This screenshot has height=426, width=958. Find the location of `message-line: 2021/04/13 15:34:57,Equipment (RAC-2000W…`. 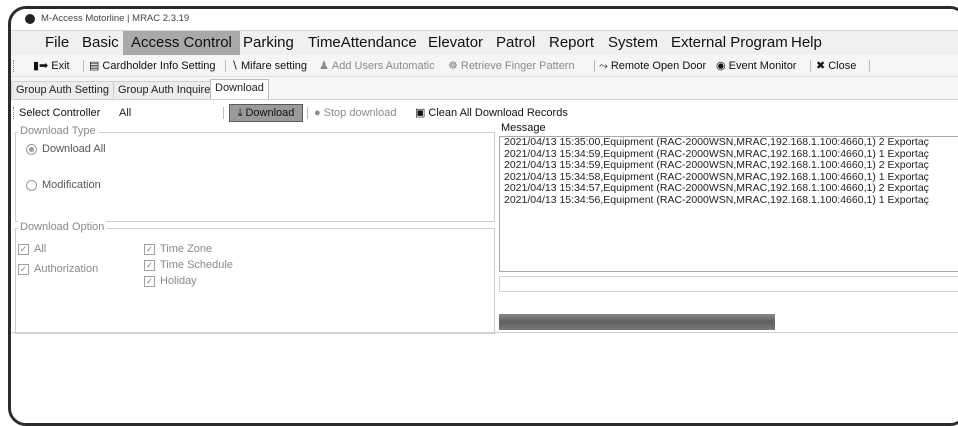

message-line: 2021/04/13 15:34:57,Equipment (RAC-2000W… is located at coordinates (716, 188).